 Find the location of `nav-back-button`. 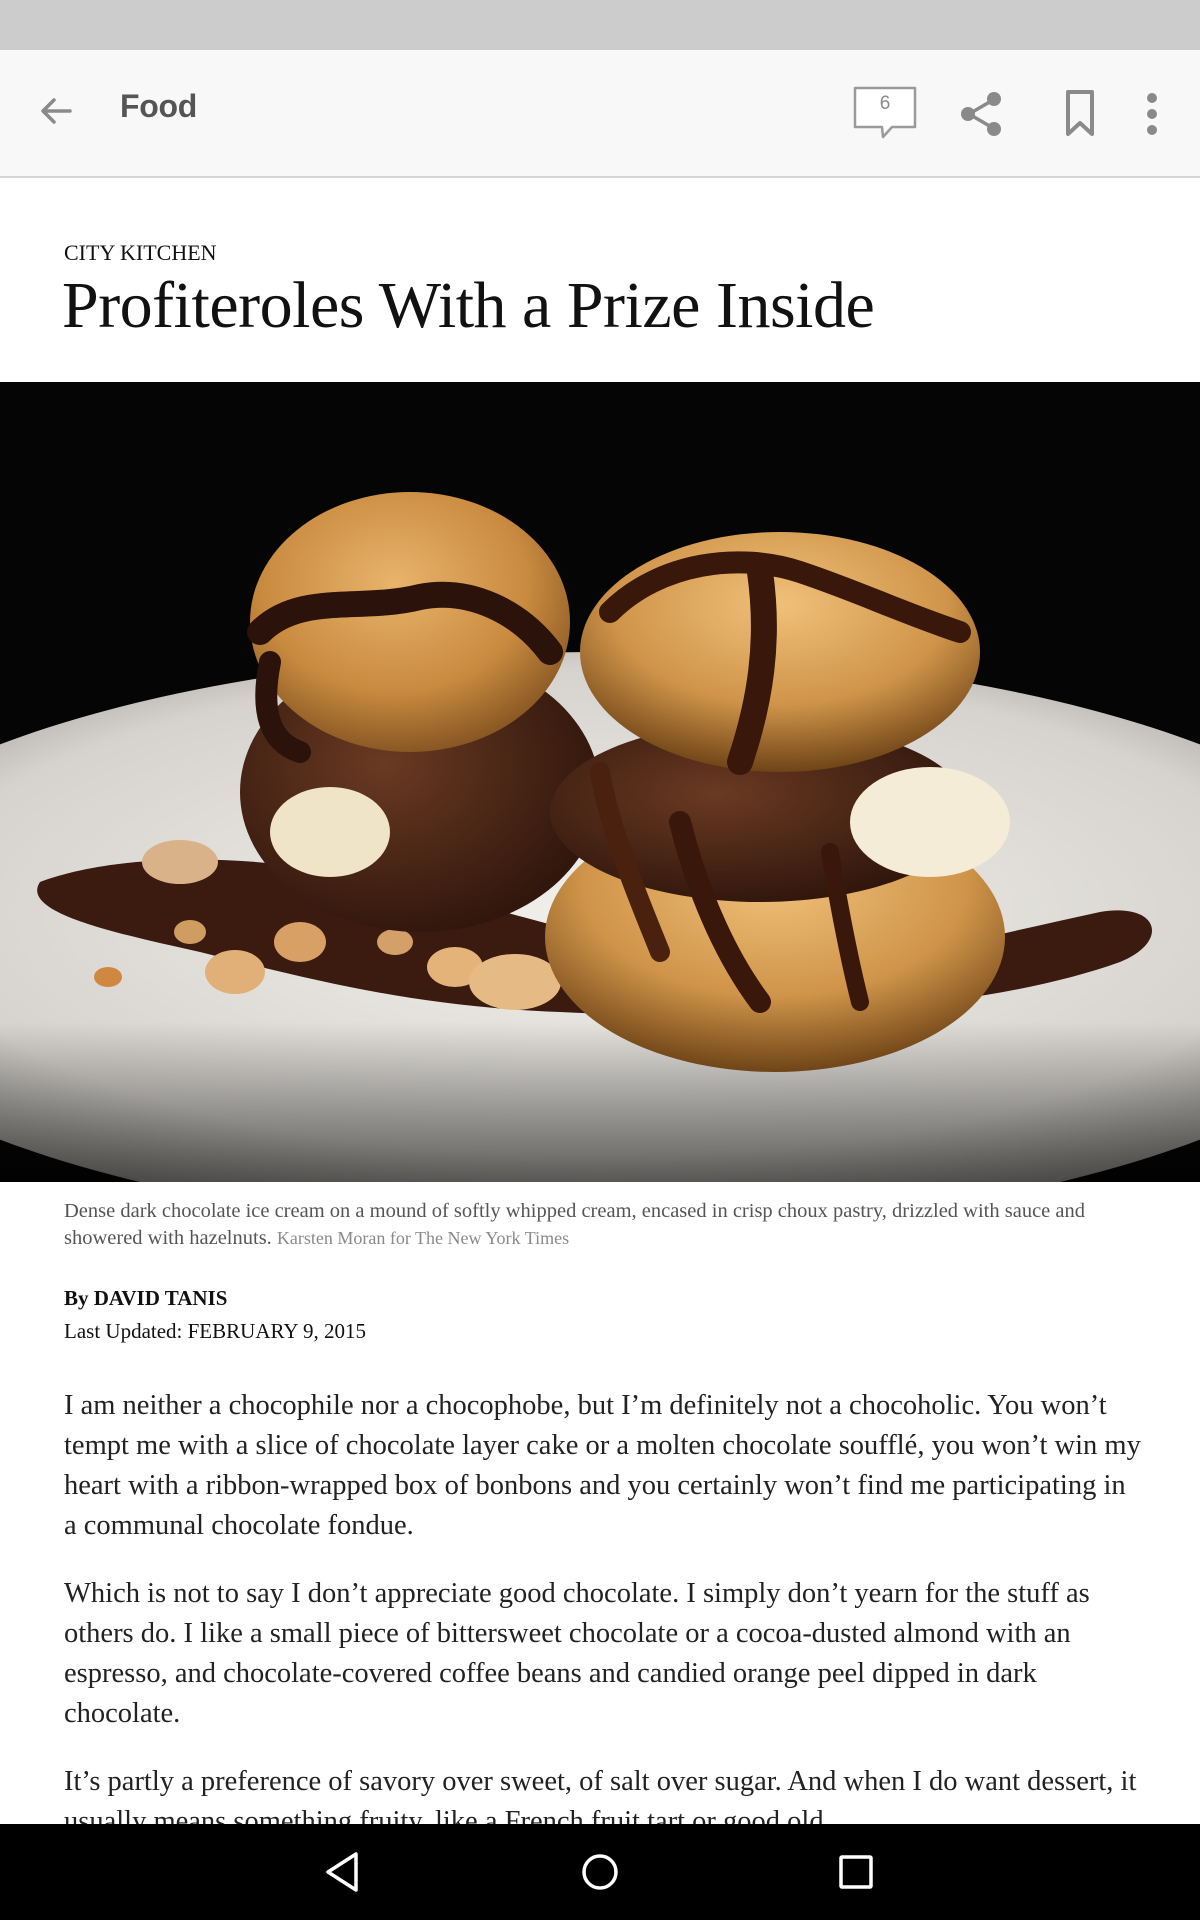

nav-back-button is located at coordinates (344, 1872).